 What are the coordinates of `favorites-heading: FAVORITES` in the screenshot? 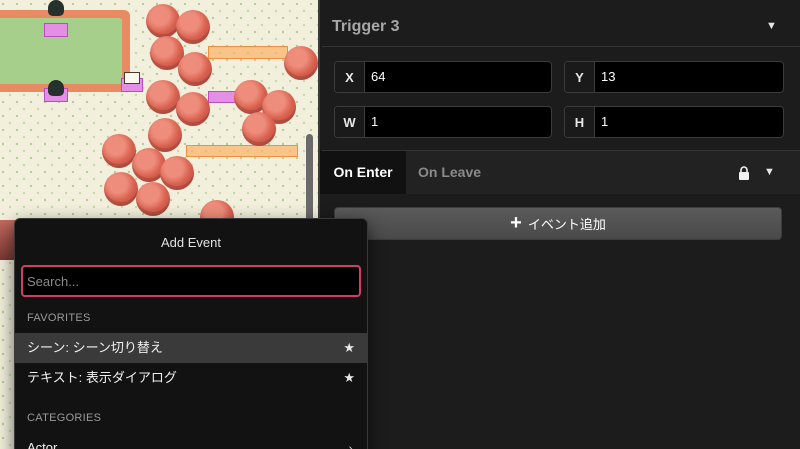 It's located at (59, 318).